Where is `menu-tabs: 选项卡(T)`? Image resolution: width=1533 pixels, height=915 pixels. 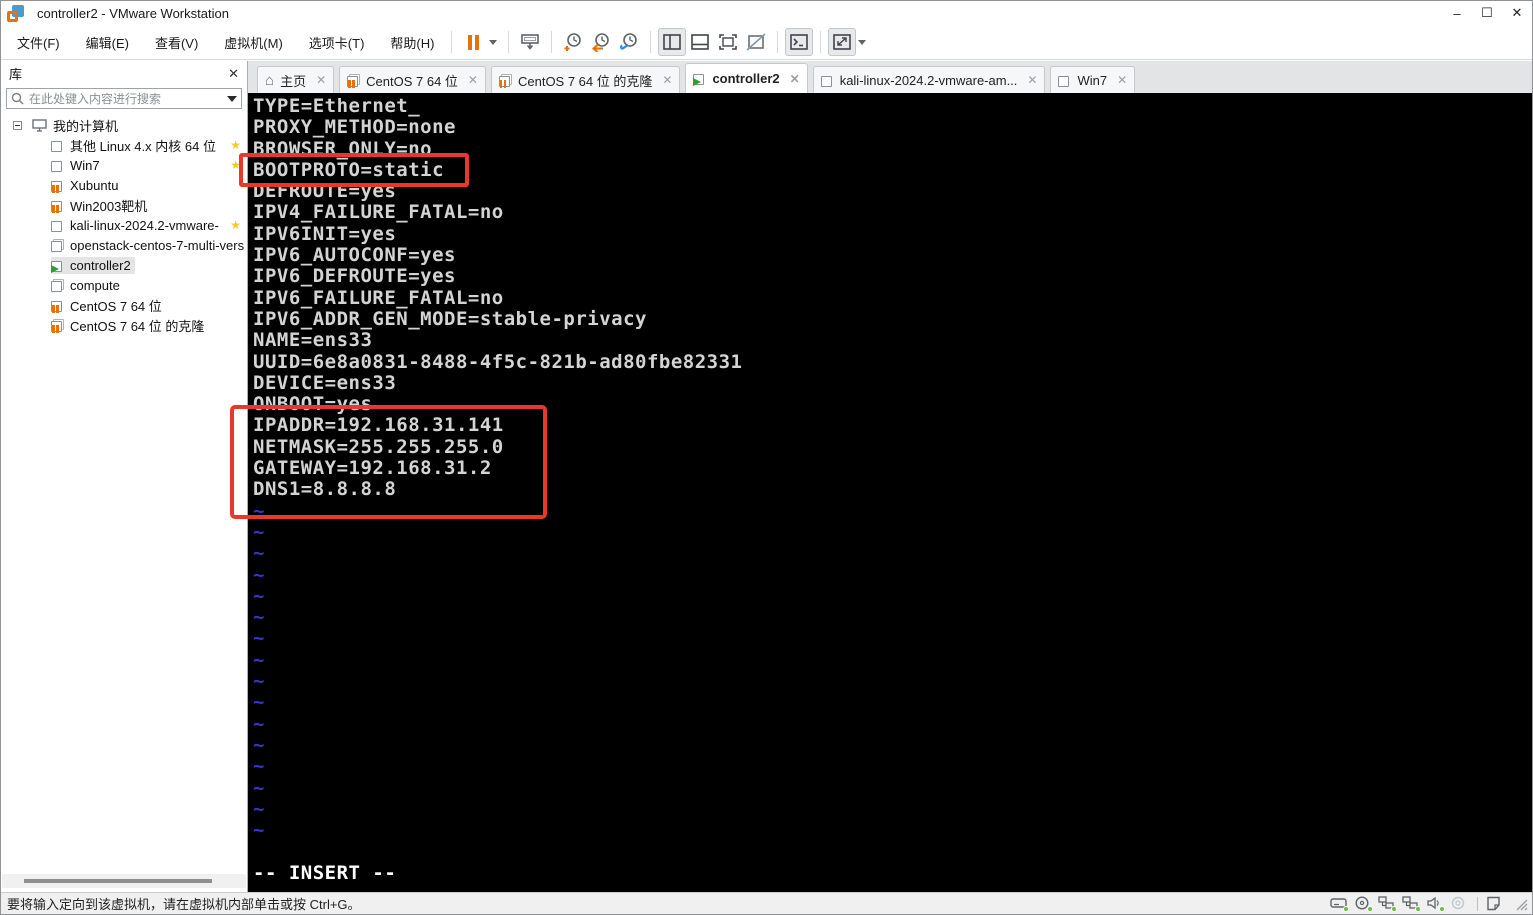 menu-tabs: 选项卡(T) is located at coordinates (337, 42).